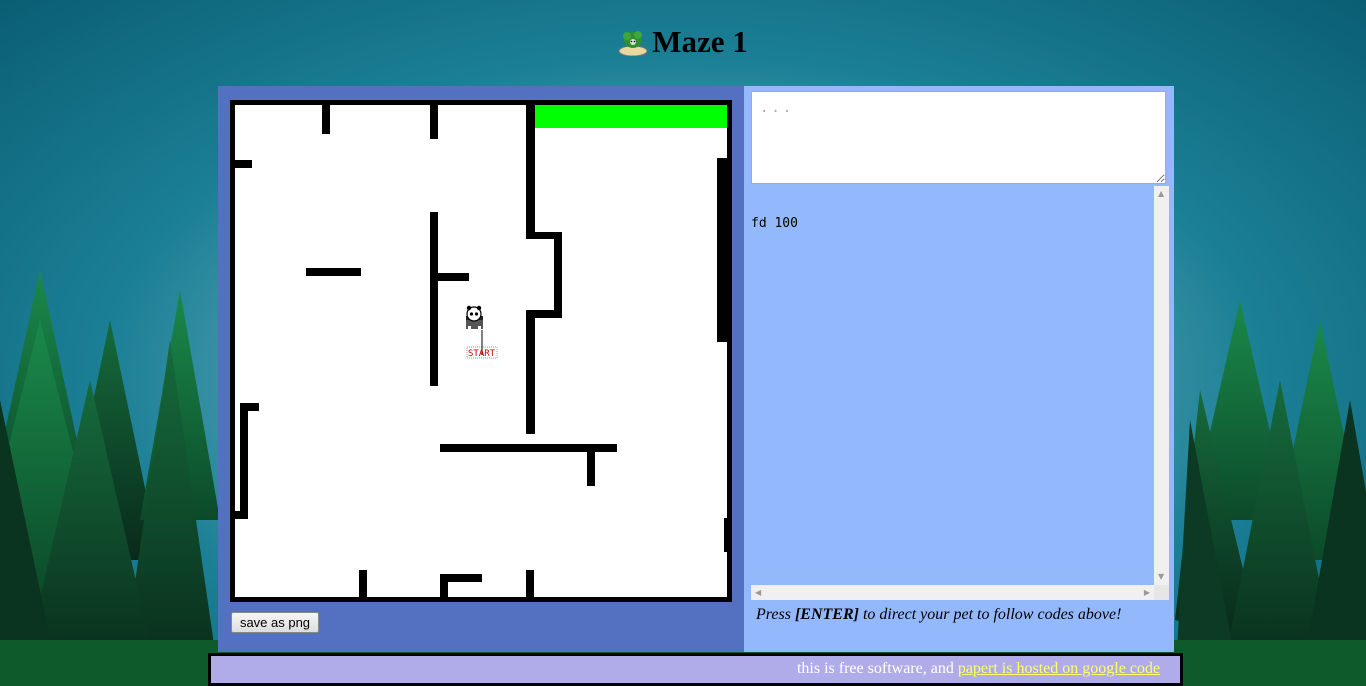 This screenshot has width=1366, height=686. I want to click on start-label: START, so click(482, 354).